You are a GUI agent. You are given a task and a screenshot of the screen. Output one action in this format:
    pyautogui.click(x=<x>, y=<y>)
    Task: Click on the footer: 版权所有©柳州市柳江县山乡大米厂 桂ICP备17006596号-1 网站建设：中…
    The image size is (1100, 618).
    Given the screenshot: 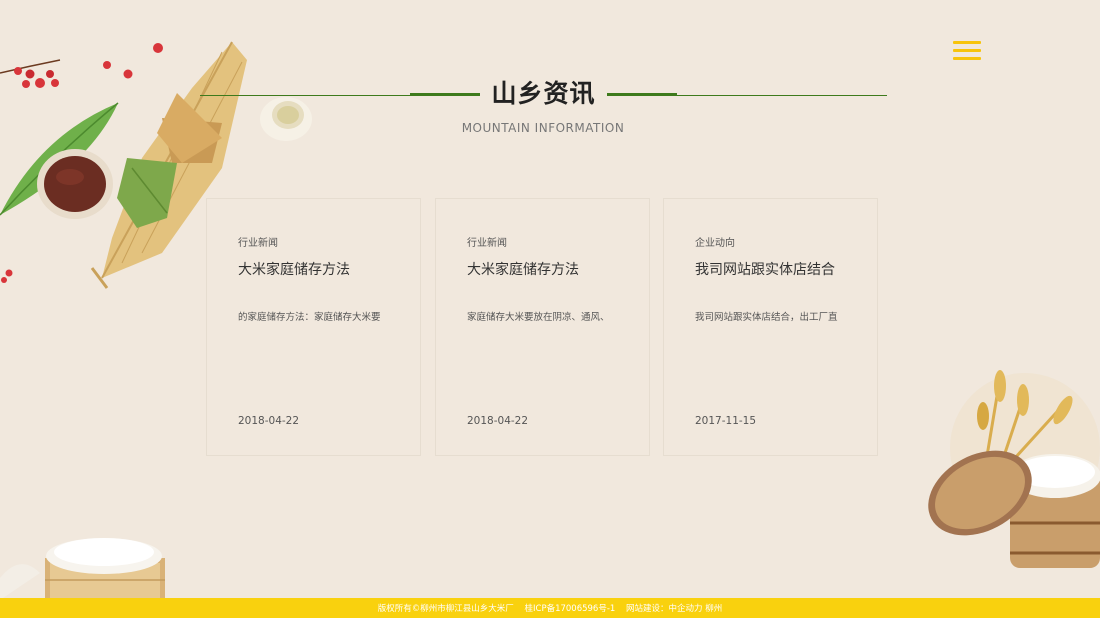 What is the action you would take?
    pyautogui.click(x=550, y=608)
    